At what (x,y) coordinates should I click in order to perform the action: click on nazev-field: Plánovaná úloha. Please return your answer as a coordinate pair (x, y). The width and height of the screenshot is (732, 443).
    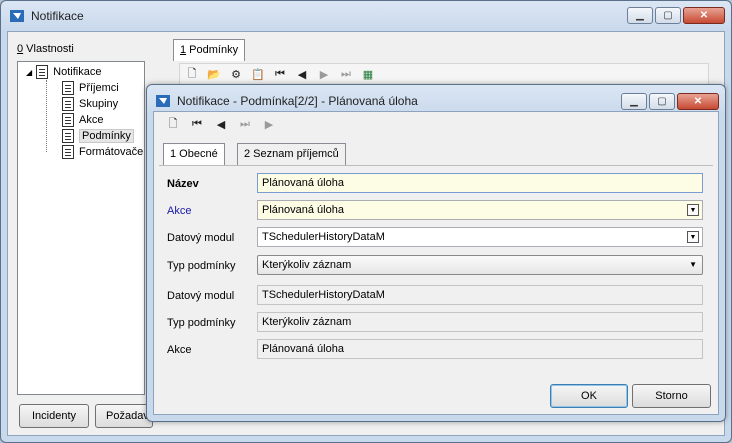
    Looking at the image, I should click on (480, 183).